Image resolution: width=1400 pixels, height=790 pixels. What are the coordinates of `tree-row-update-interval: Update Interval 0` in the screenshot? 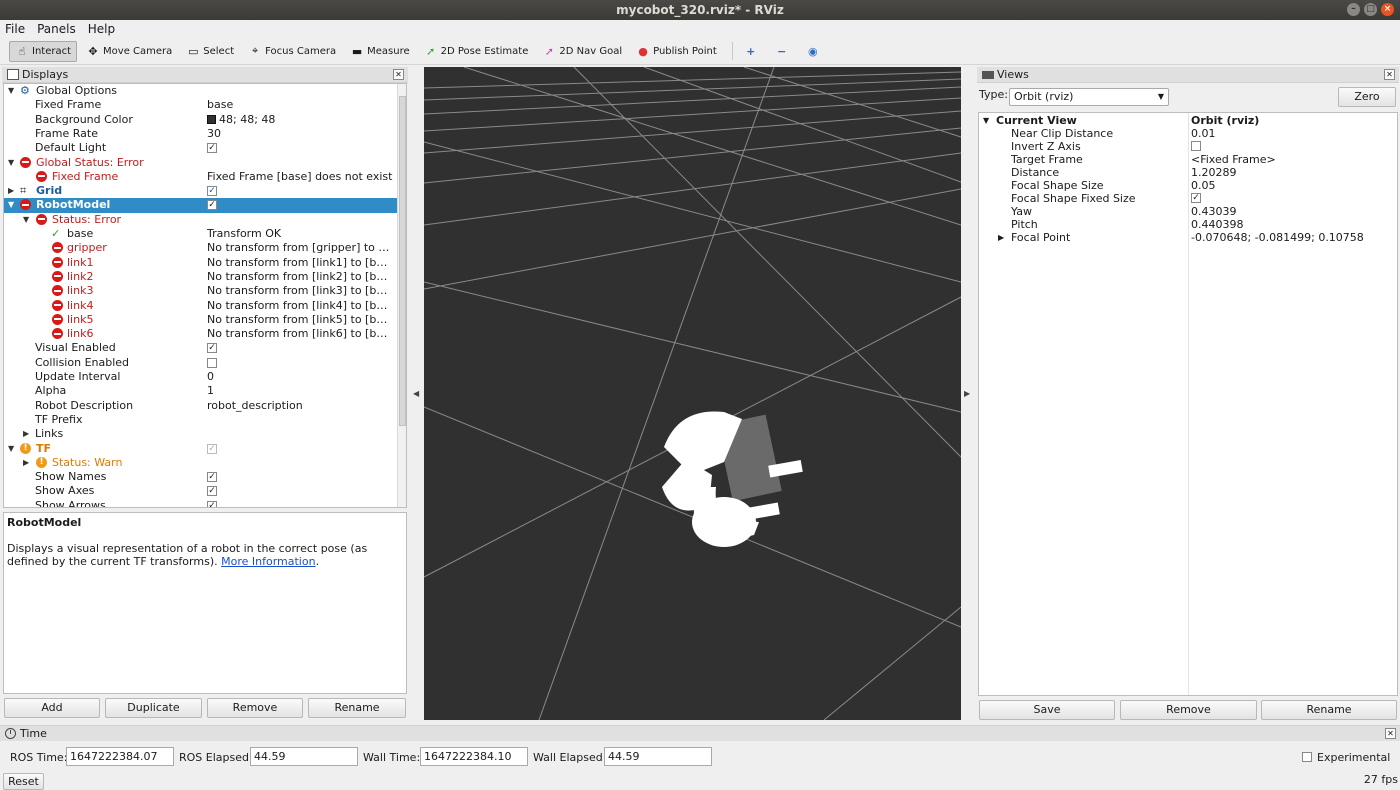 It's located at (200, 377).